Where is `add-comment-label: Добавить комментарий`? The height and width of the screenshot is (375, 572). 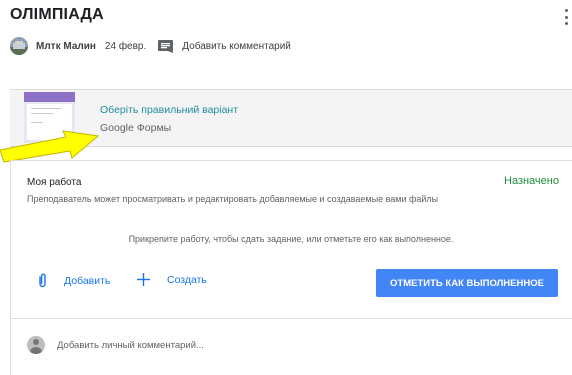
add-comment-label: Добавить комментарий is located at coordinates (236, 46).